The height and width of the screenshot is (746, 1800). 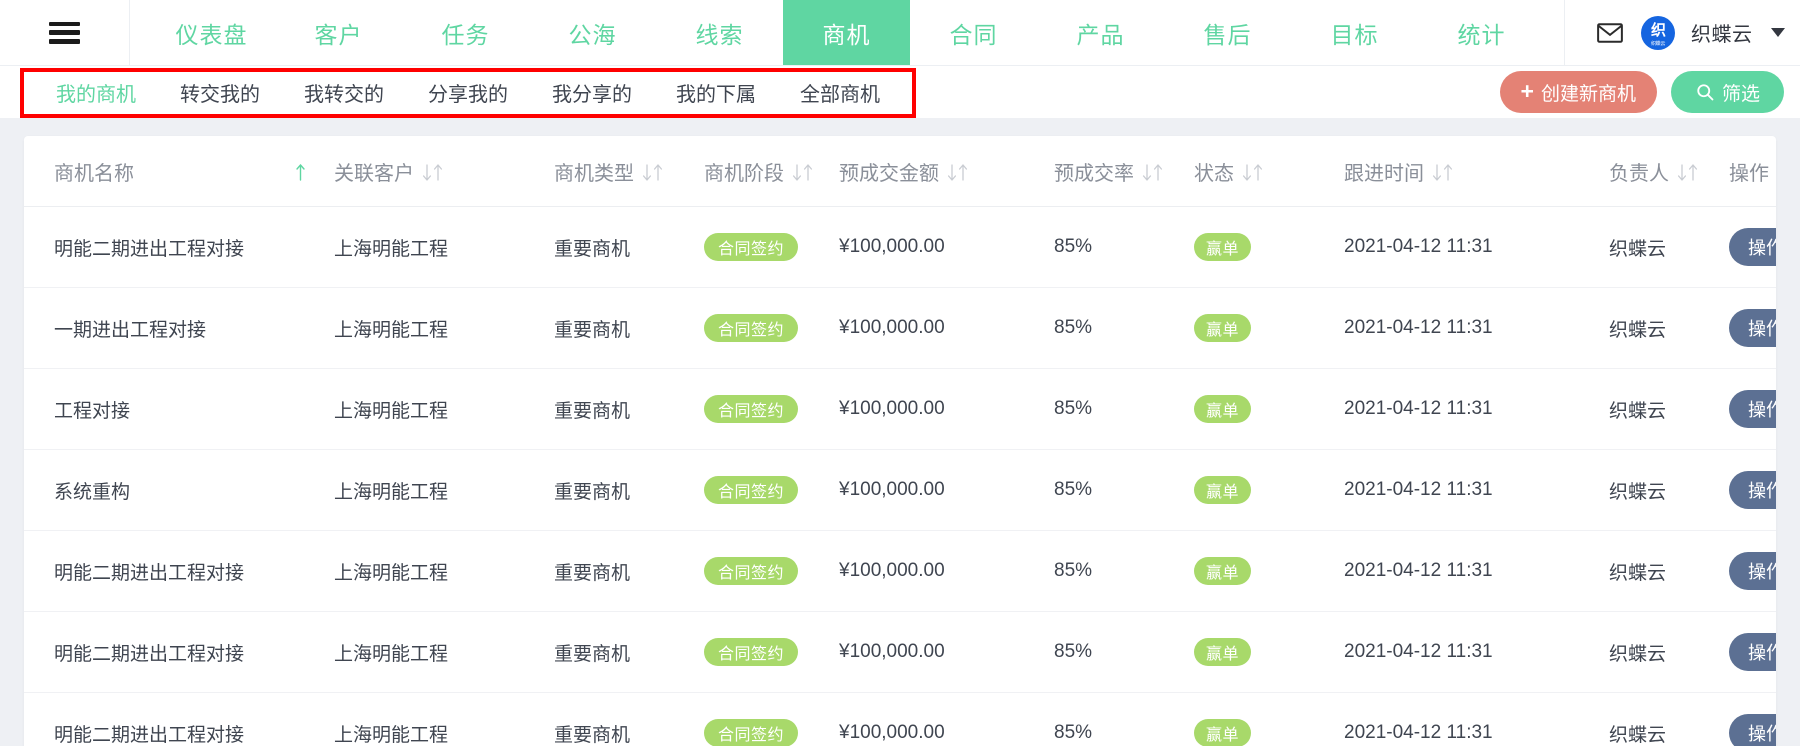 I want to click on cell-owner: 织蝶云, so click(x=1669, y=247).